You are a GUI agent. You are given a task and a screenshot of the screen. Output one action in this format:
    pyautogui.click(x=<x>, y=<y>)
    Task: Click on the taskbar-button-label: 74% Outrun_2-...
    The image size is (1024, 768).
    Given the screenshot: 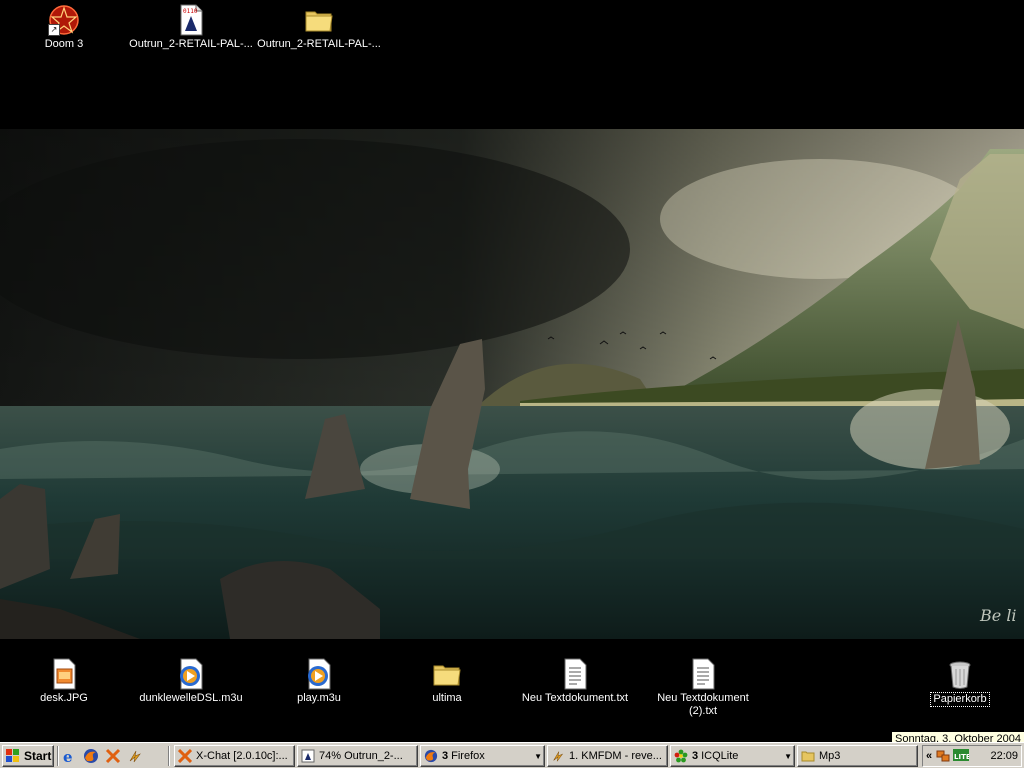 What is the action you would take?
    pyautogui.click(x=361, y=756)
    